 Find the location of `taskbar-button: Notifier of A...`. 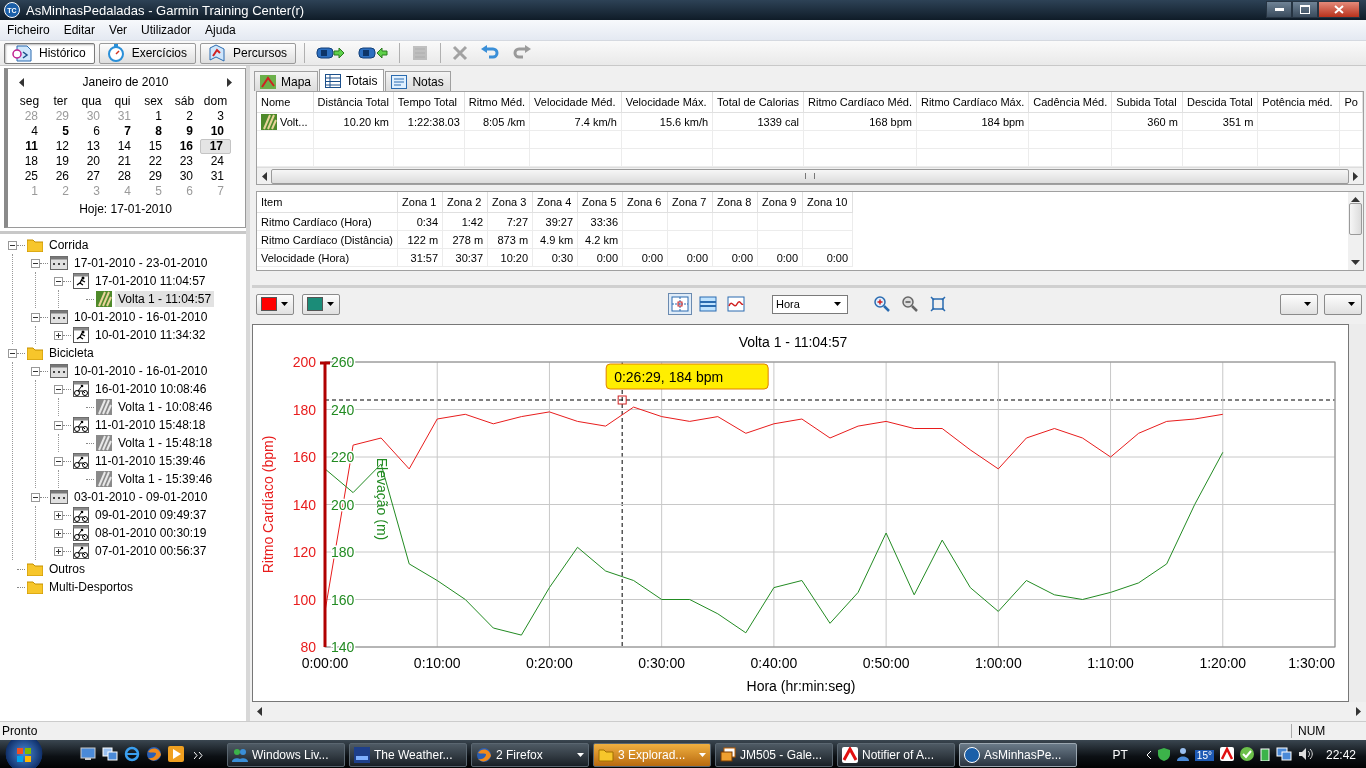

taskbar-button: Notifier of A... is located at coordinates (896, 755).